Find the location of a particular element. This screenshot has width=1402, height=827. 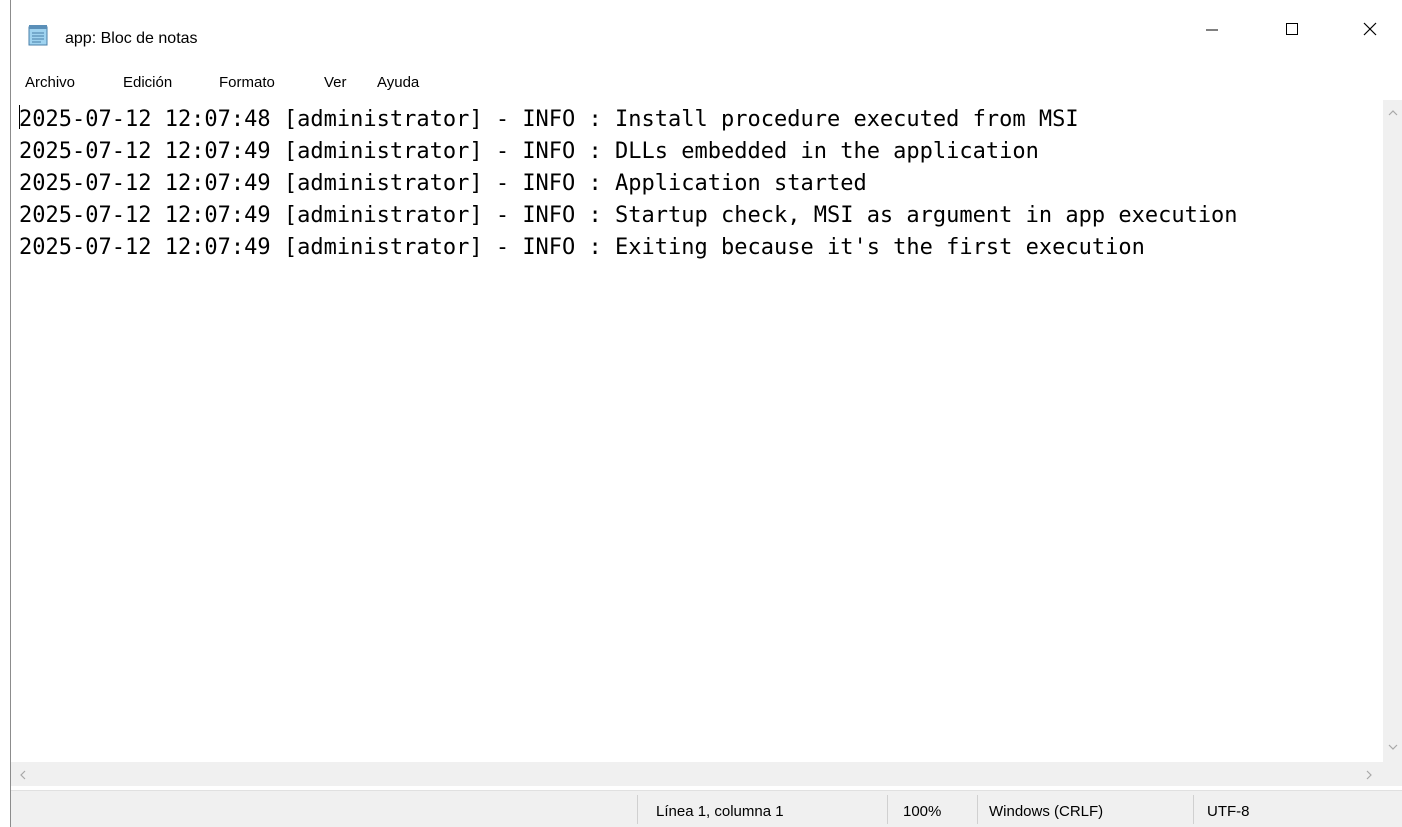

vertical-scrollbar is located at coordinates (1392, 431).